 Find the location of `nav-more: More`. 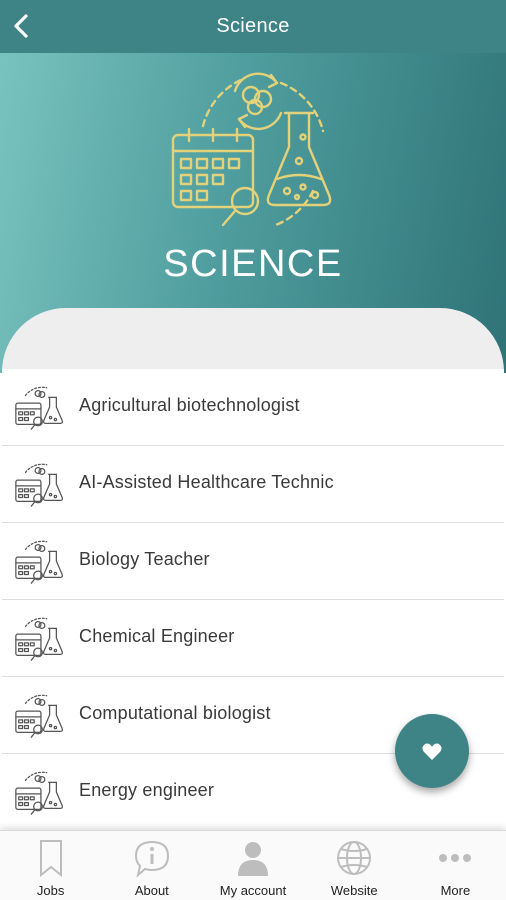

nav-more: More is located at coordinates (455, 865).